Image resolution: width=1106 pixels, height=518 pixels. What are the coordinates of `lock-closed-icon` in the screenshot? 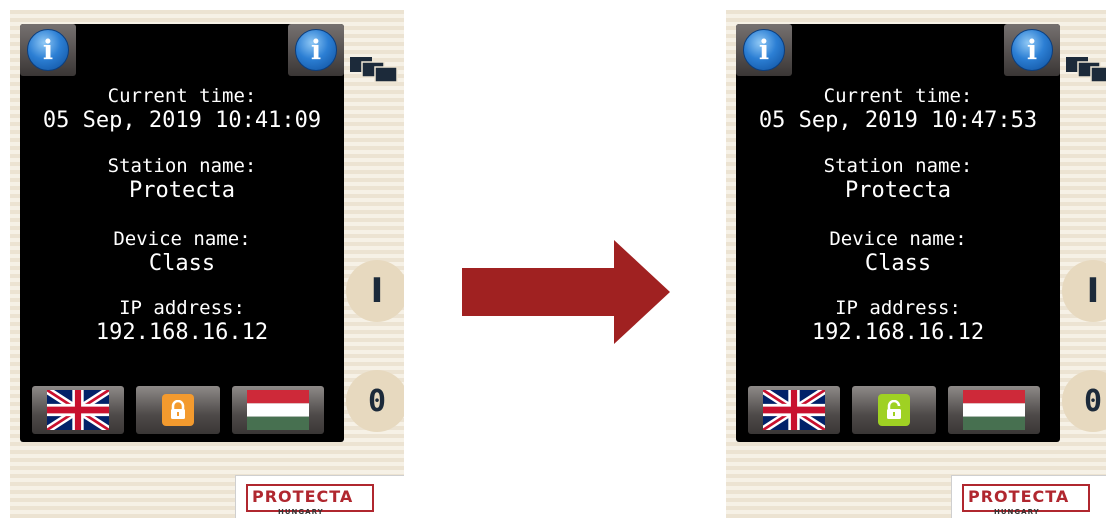 It's located at (178, 410).